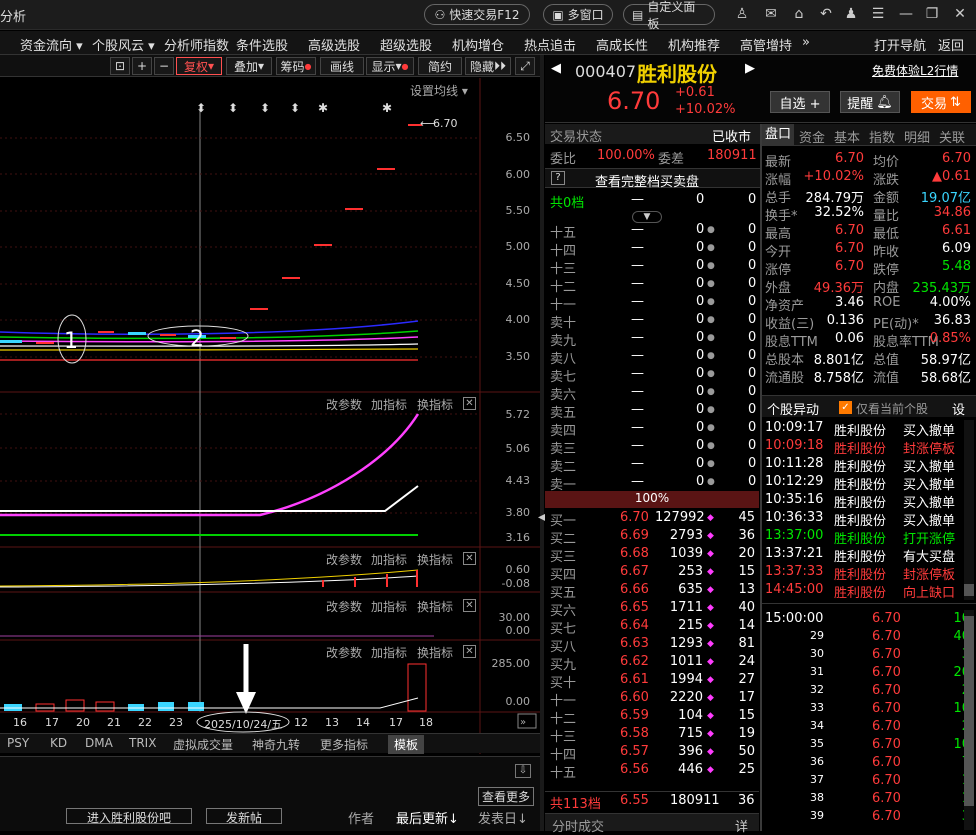  What do you see at coordinates (164, 66) in the screenshot?
I see `zoom-out-icon: −` at bounding box center [164, 66].